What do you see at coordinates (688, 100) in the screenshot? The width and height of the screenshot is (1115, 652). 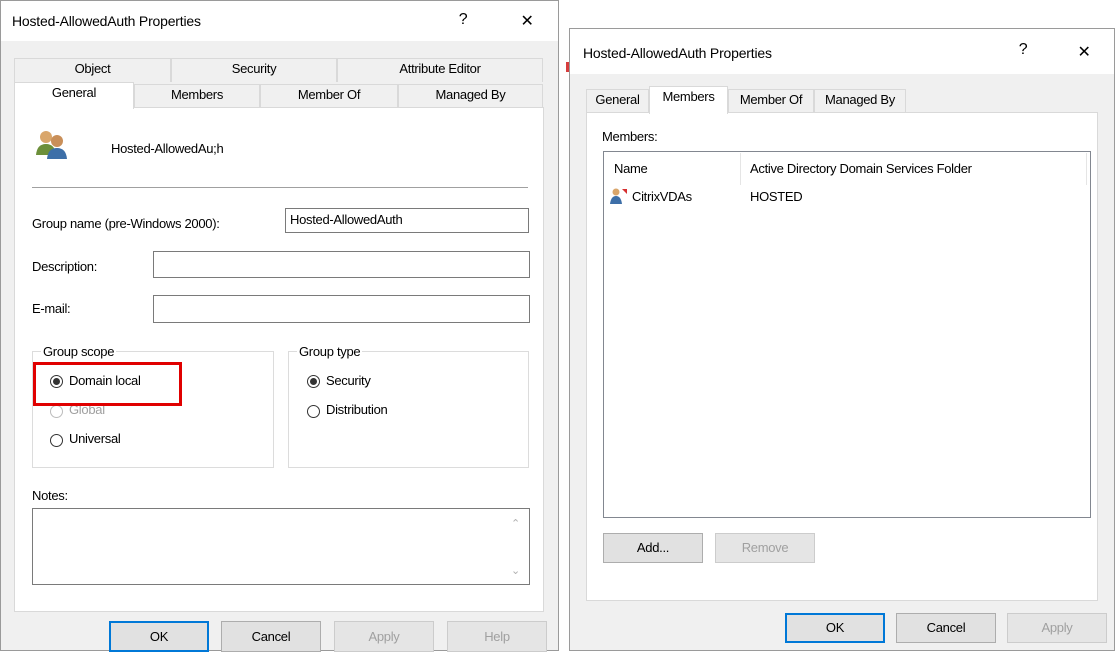 I see `right-tab-members: Members` at bounding box center [688, 100].